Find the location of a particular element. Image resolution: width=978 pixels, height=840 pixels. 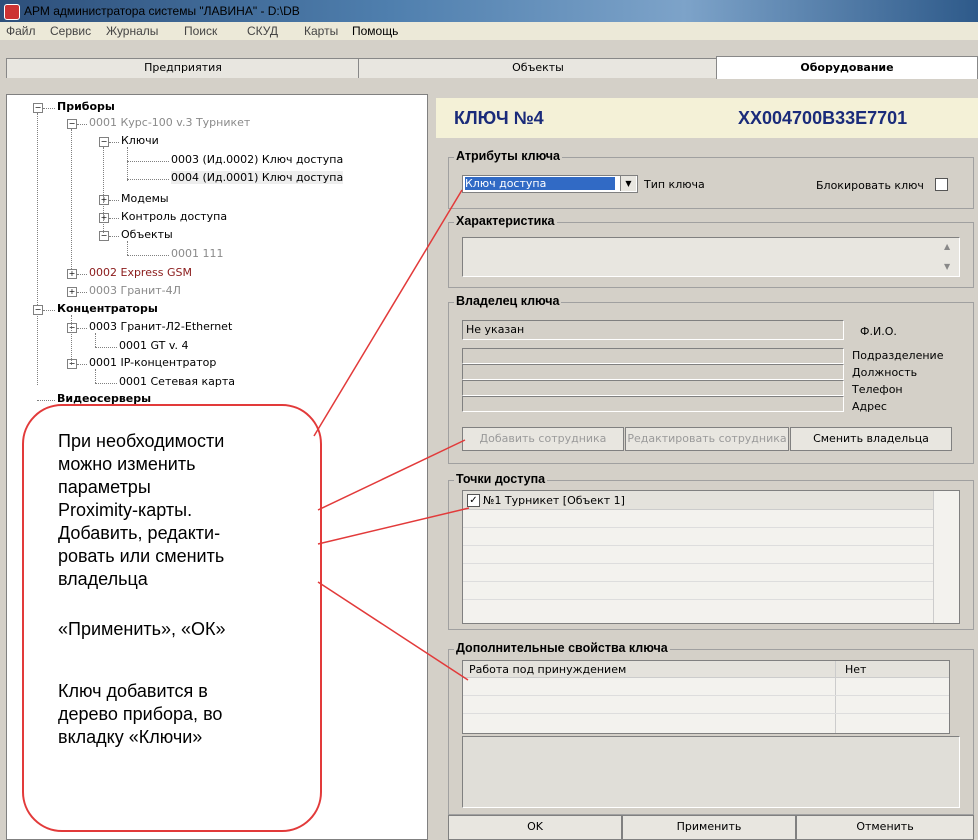

callout-pointer-lines is located at coordinates (391, 435).